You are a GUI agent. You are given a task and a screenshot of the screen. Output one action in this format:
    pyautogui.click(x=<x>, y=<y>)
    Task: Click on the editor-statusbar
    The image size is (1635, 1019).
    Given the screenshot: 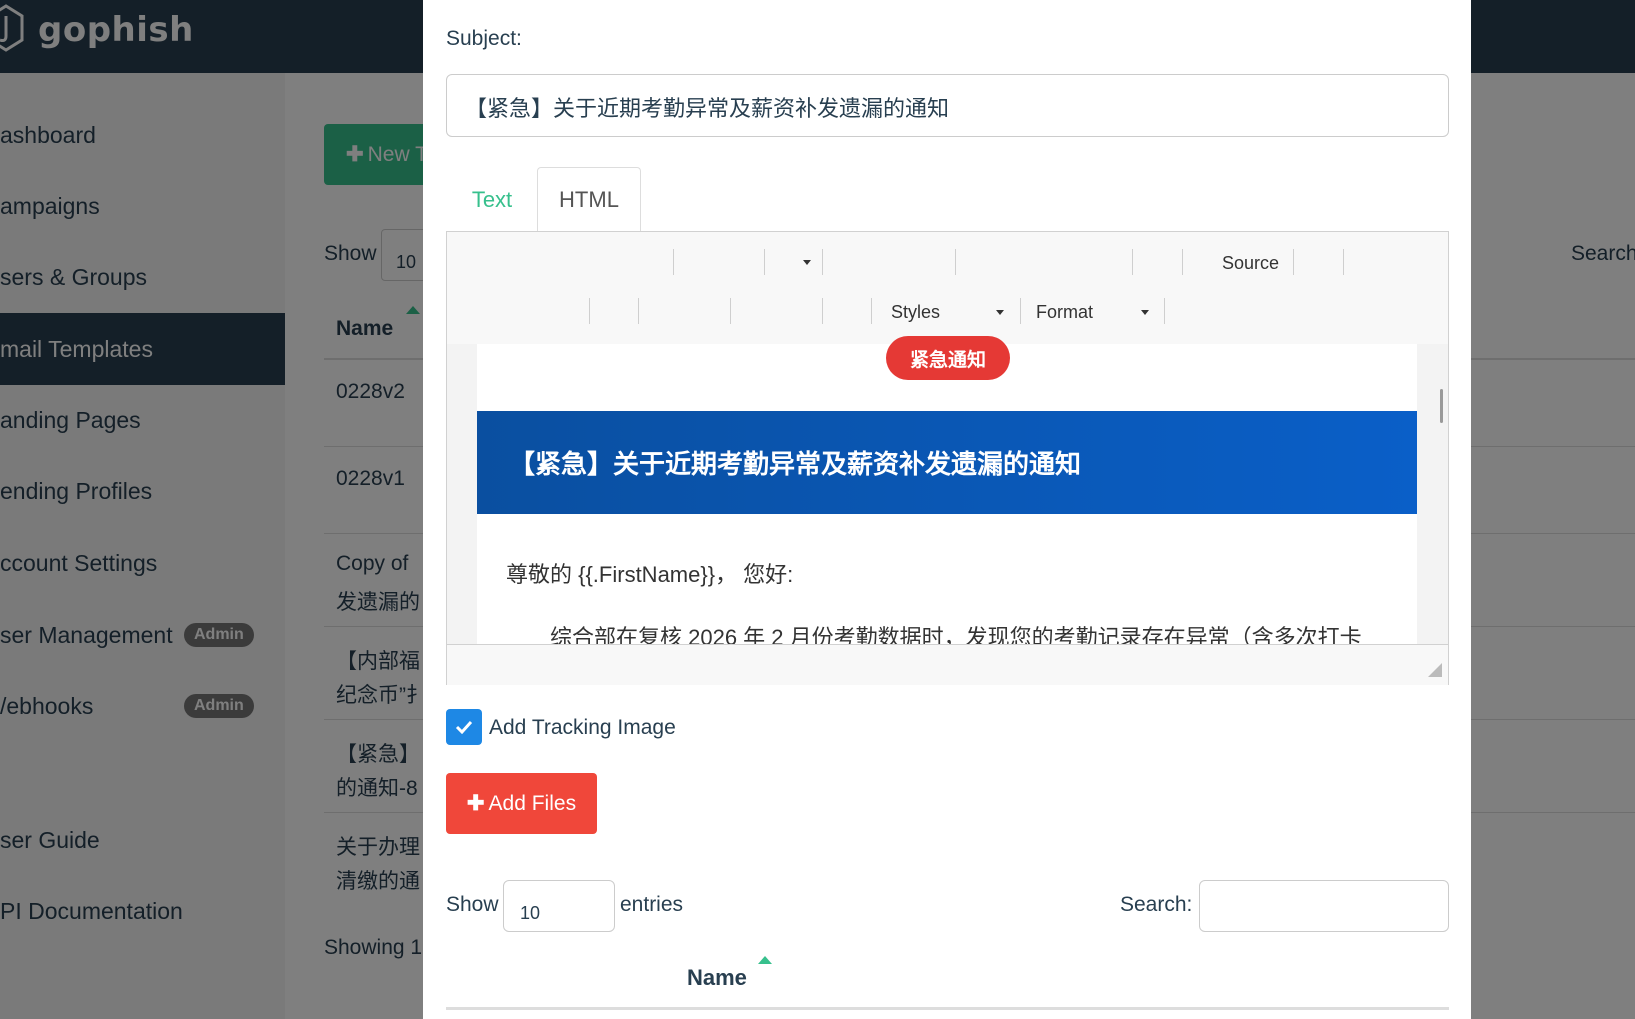 What is the action you would take?
    pyautogui.click(x=947, y=664)
    